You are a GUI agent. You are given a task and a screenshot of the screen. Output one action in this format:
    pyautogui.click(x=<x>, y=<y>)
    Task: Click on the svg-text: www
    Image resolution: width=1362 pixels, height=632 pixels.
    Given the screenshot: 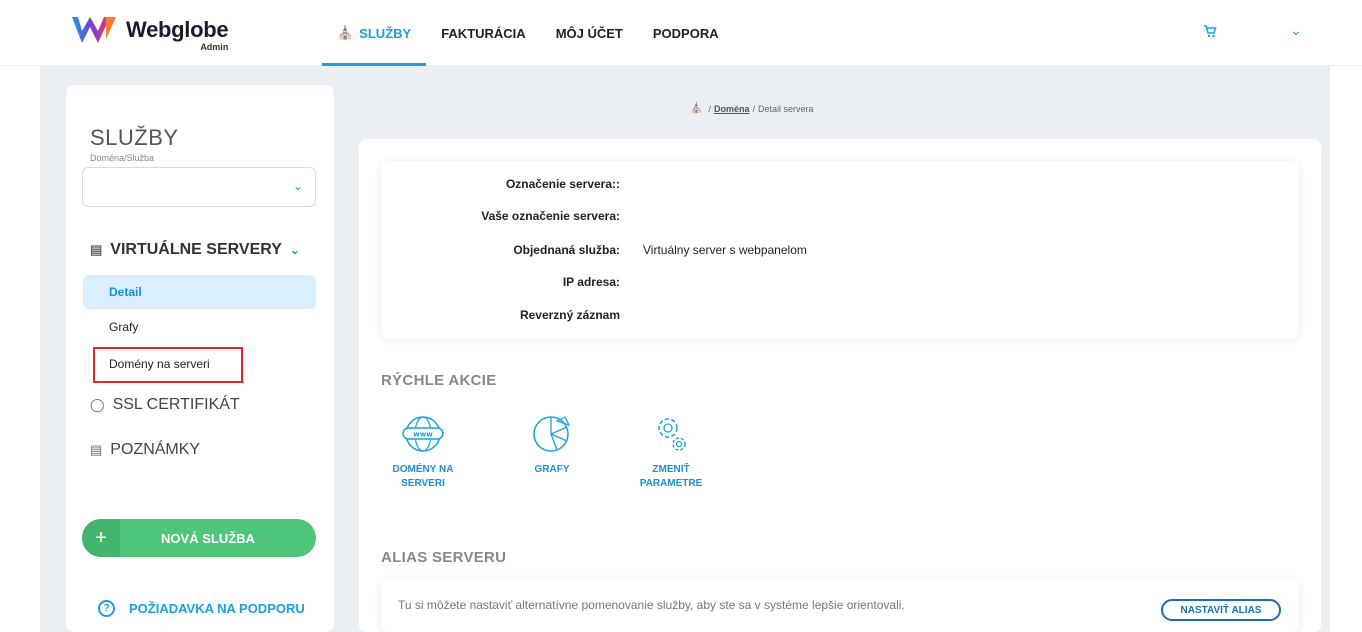 What is the action you would take?
    pyautogui.click(x=423, y=435)
    